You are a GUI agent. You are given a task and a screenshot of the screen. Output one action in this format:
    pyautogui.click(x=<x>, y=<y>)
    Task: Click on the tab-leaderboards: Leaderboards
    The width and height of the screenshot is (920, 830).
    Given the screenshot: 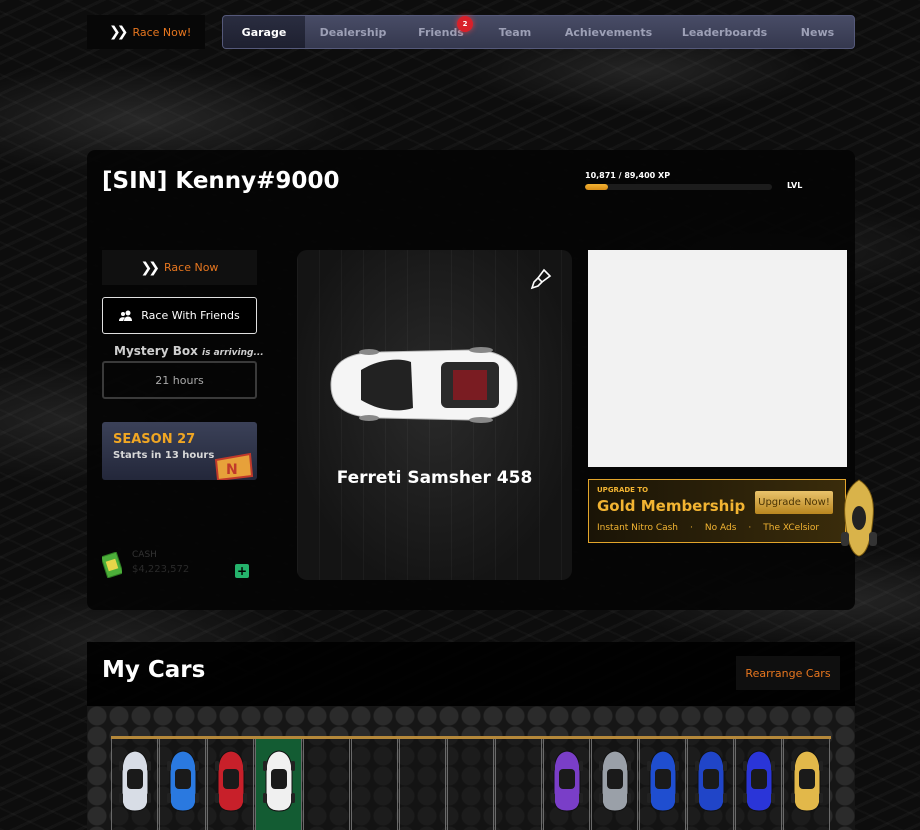 What is the action you would take?
    pyautogui.click(x=724, y=32)
    